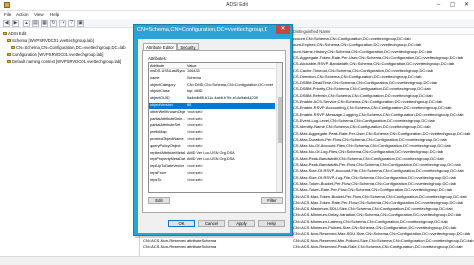  Describe the element at coordinates (212, 120) in the screenshot. I see `attribute-row: partialAttributeDele... <not set>` at that location.